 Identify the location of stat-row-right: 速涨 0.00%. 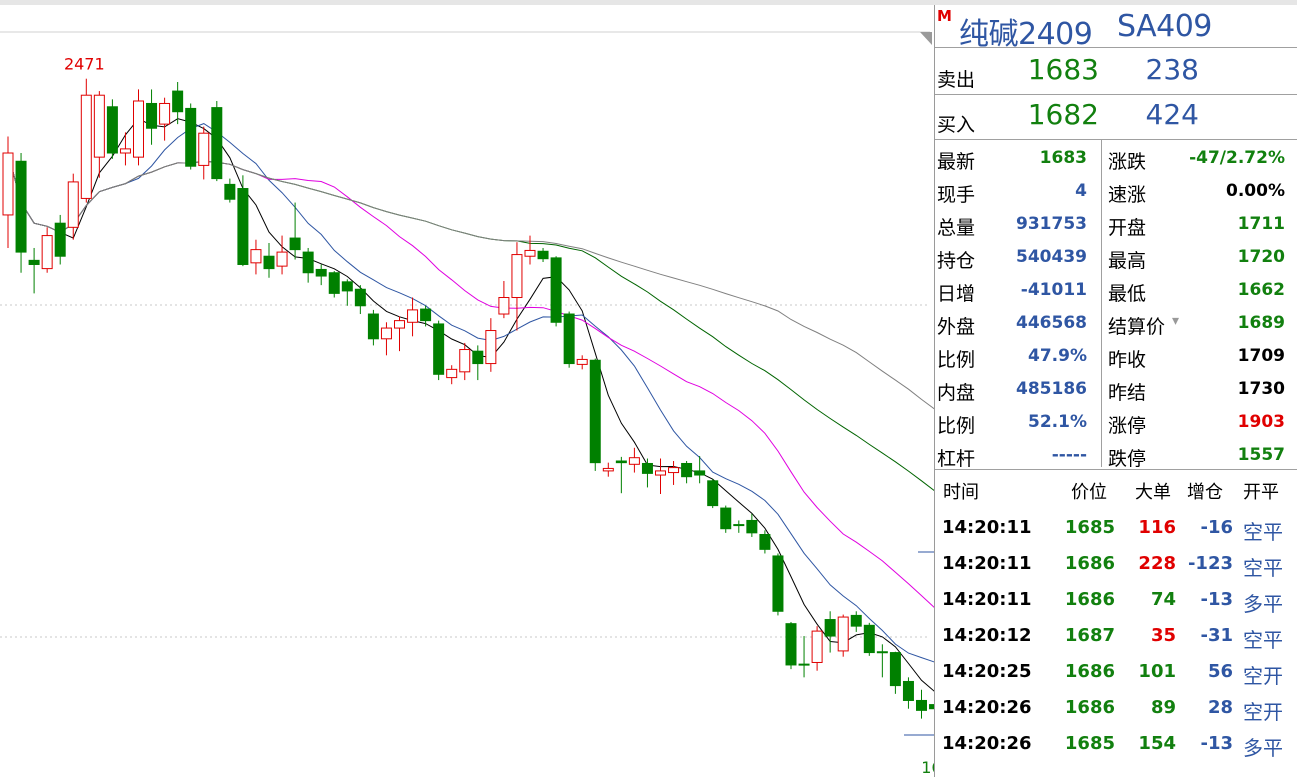
(1116, 191).